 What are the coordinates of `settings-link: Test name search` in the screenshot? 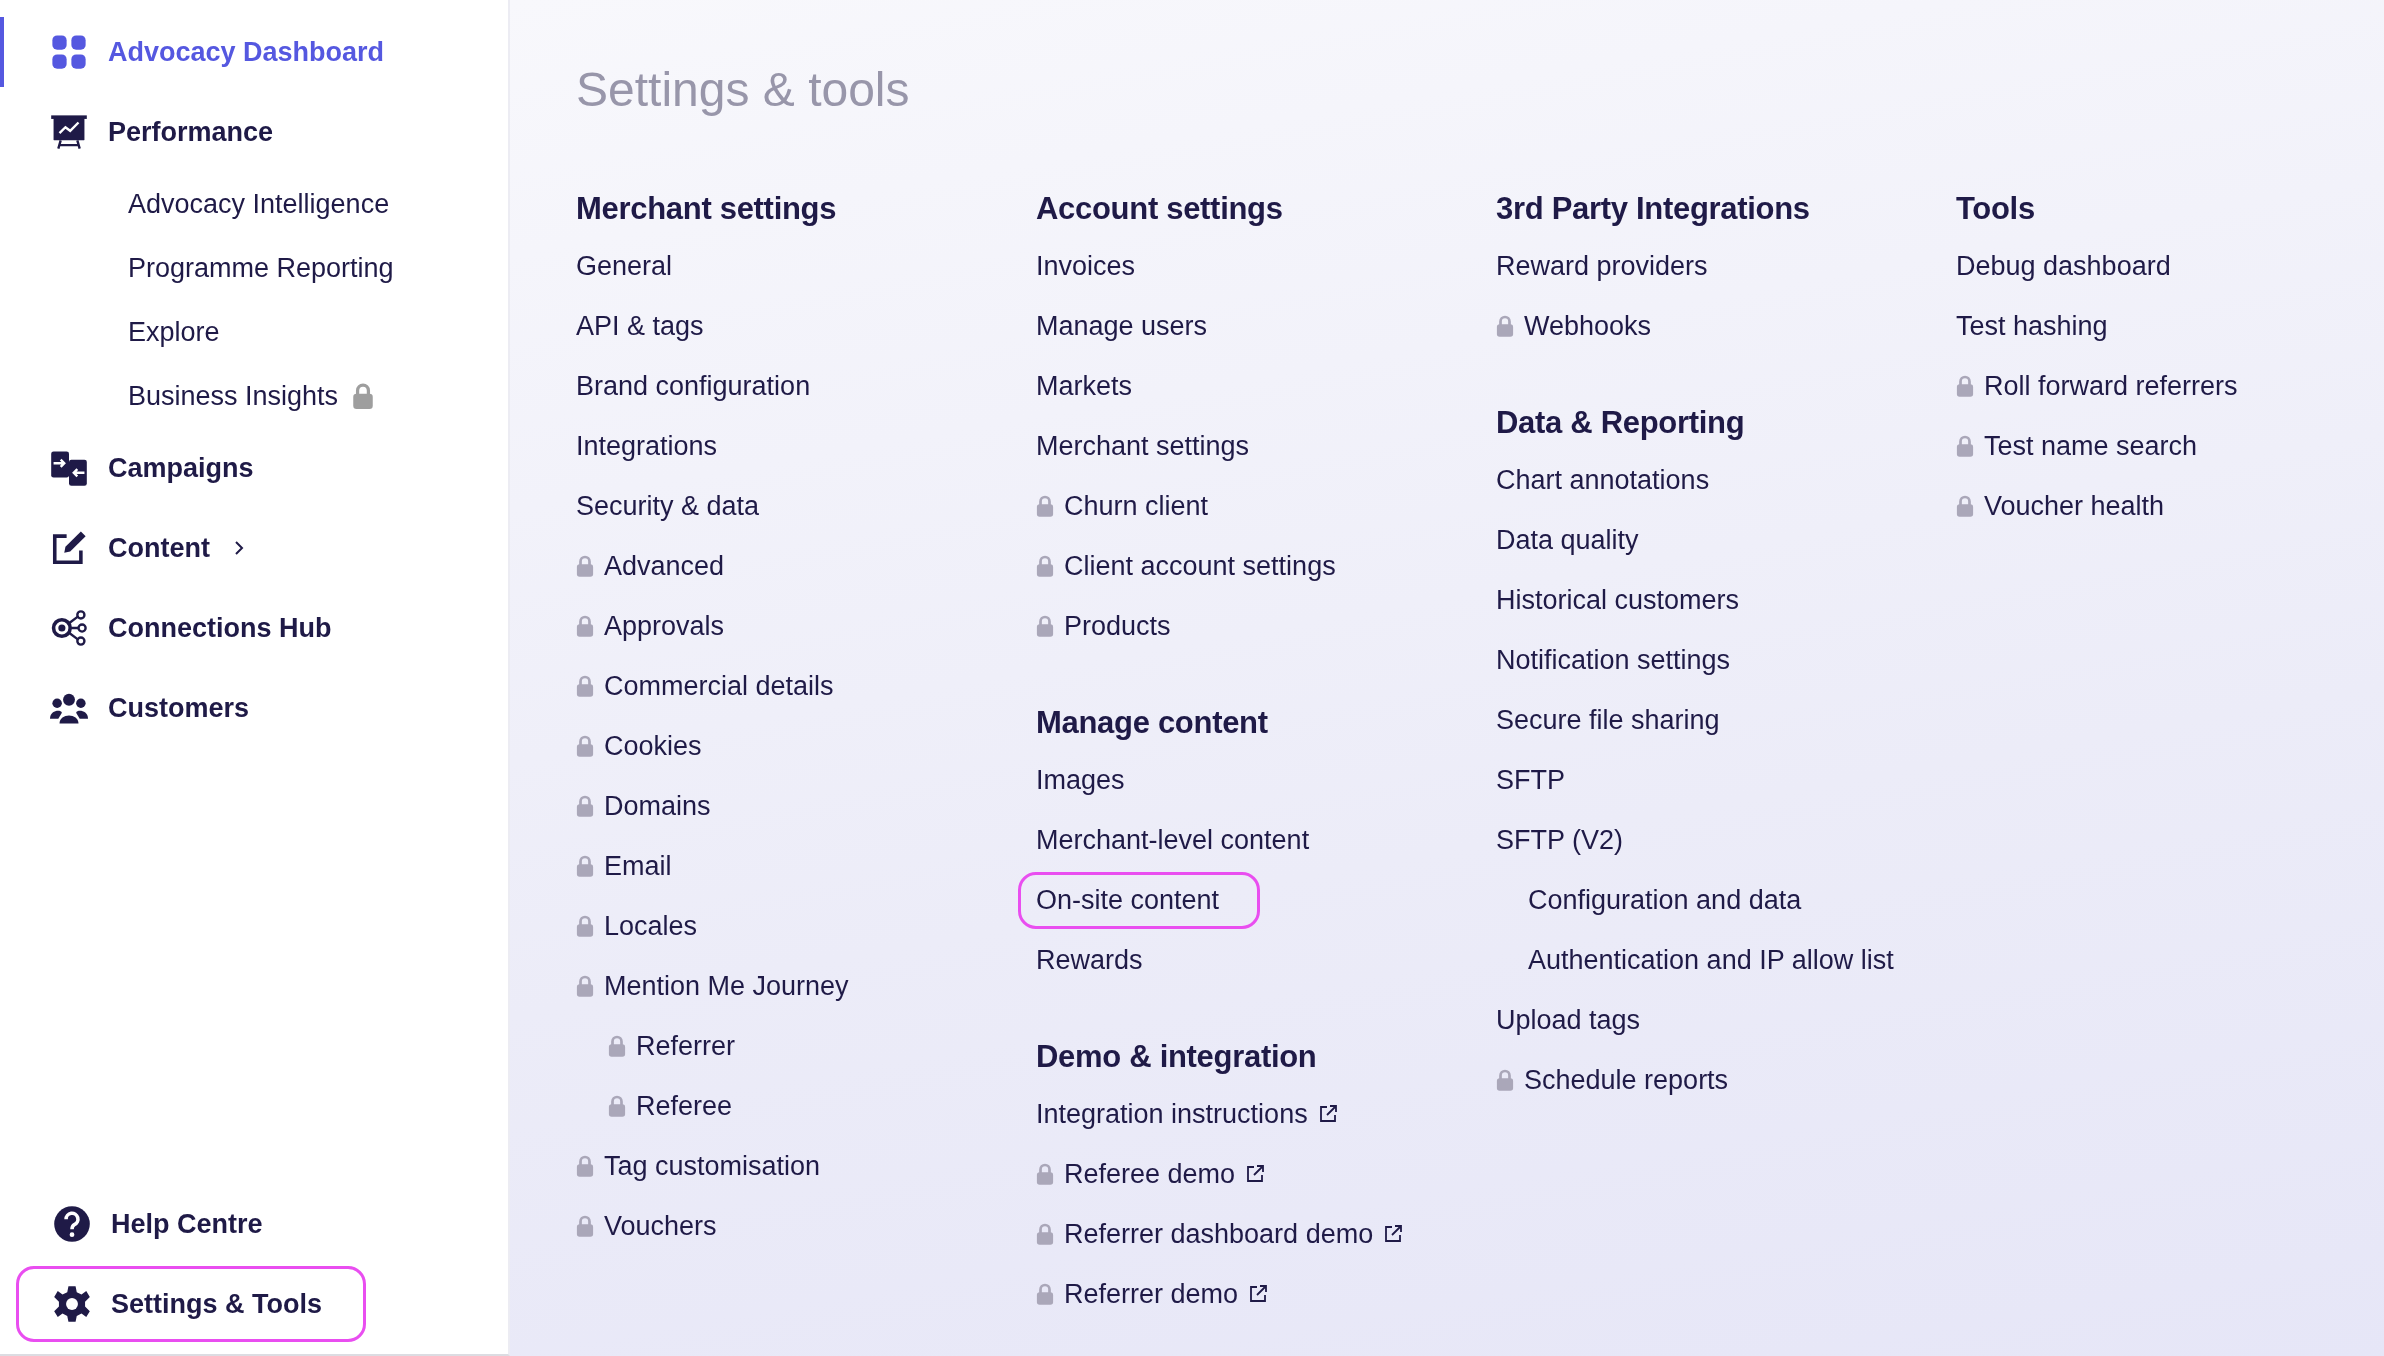 It's located at (2088, 446).